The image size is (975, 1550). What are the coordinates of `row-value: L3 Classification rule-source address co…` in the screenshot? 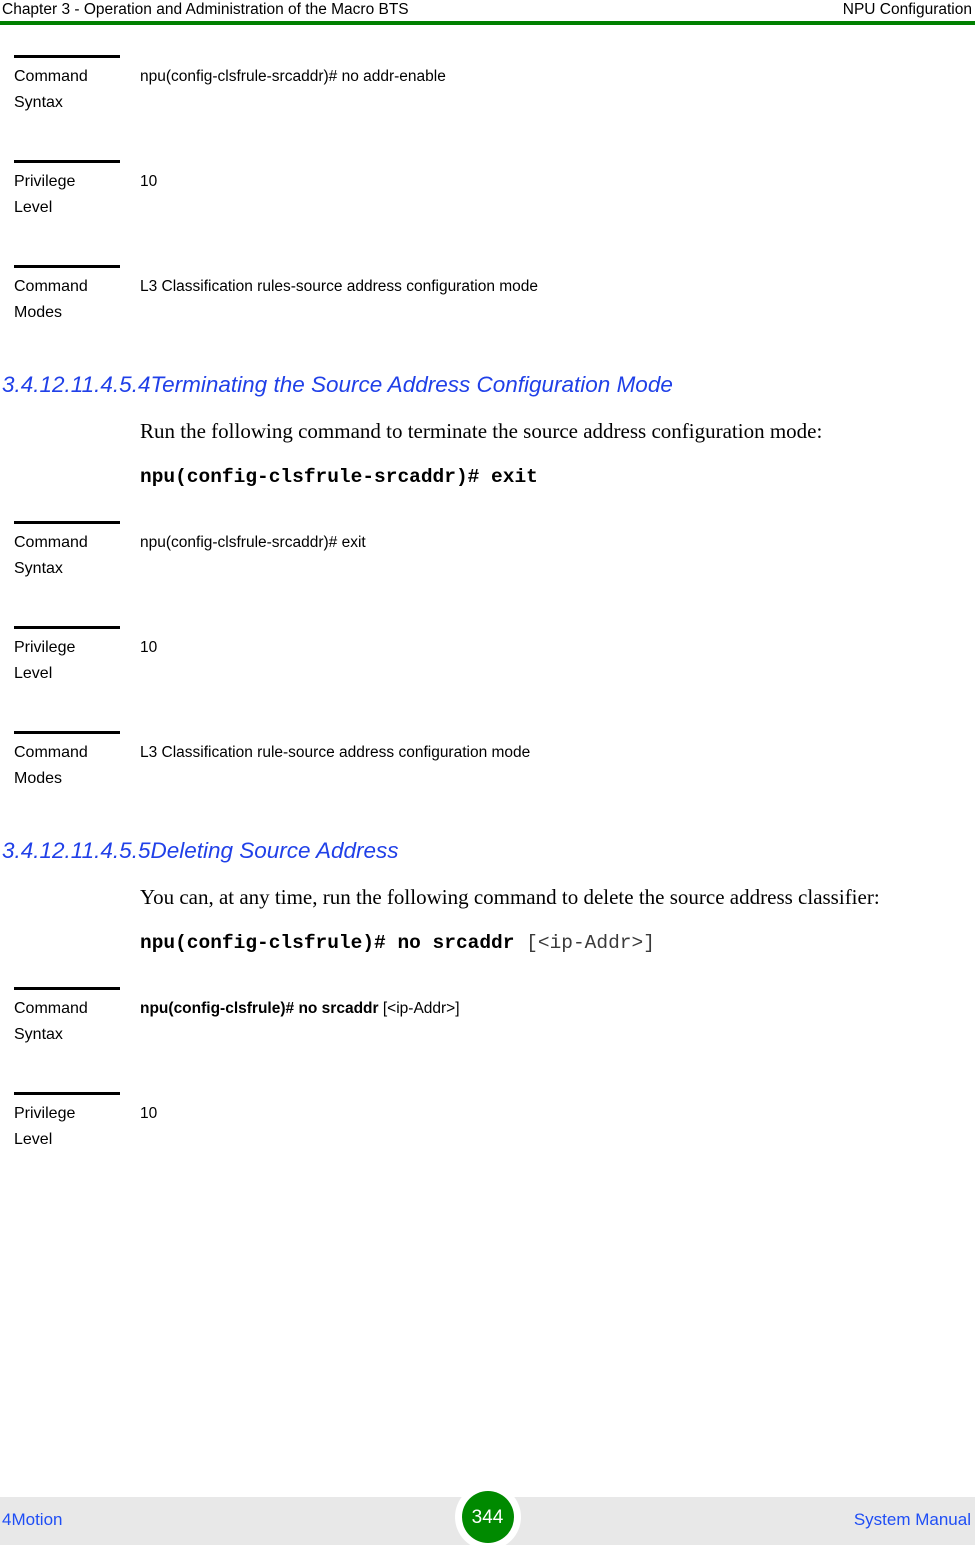 It's located at (335, 752).